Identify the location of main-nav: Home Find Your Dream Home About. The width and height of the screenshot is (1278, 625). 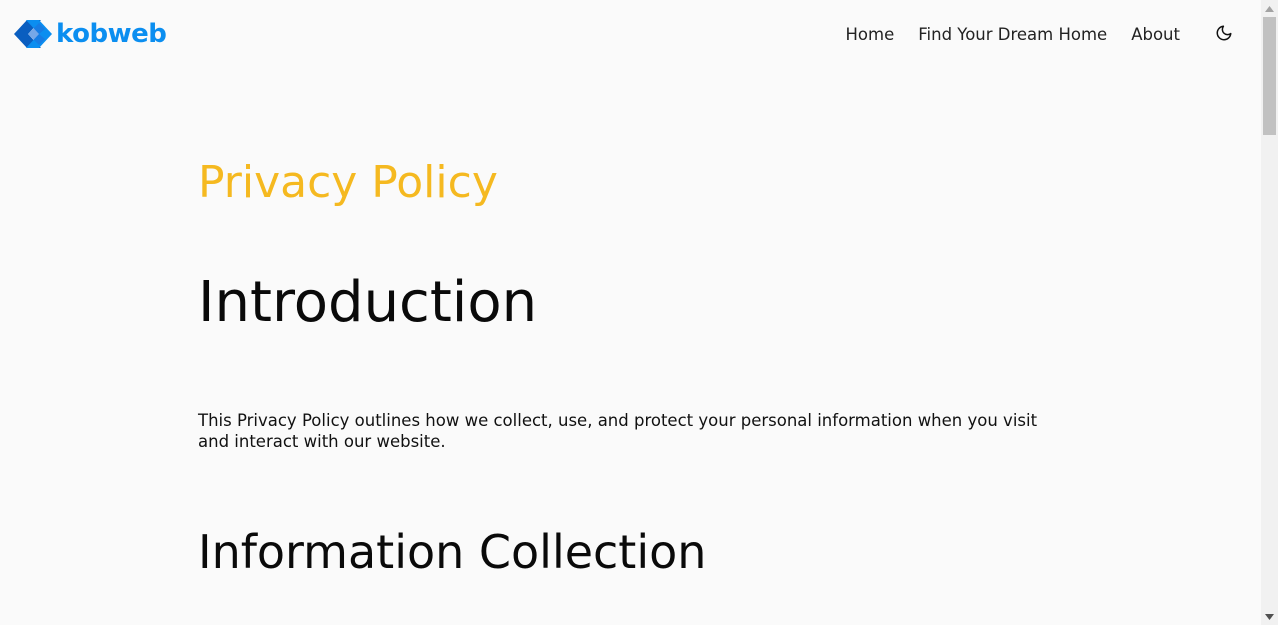
(1053, 35).